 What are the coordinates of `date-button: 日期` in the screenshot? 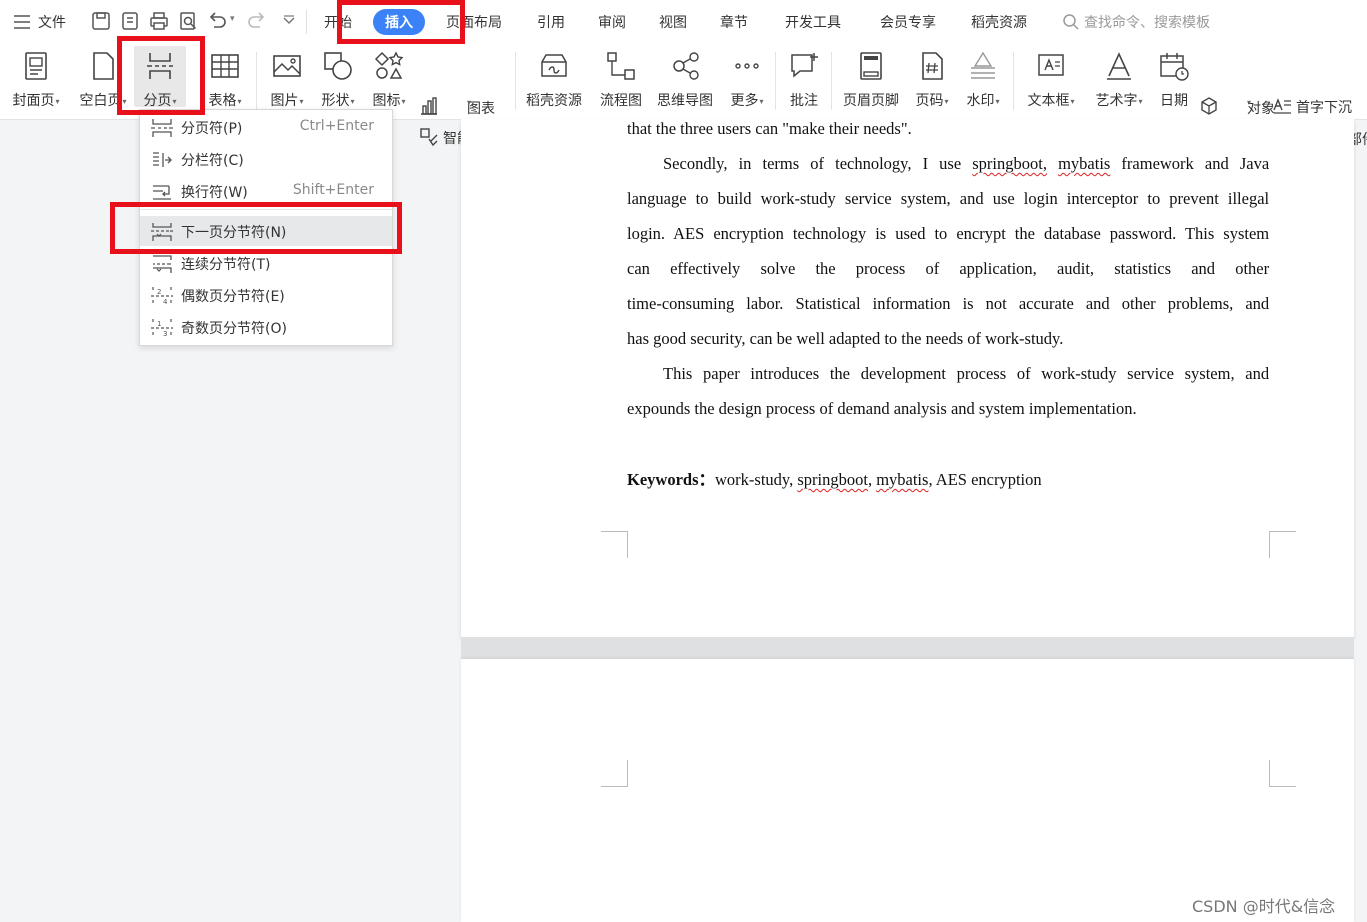 It's located at (1174, 78).